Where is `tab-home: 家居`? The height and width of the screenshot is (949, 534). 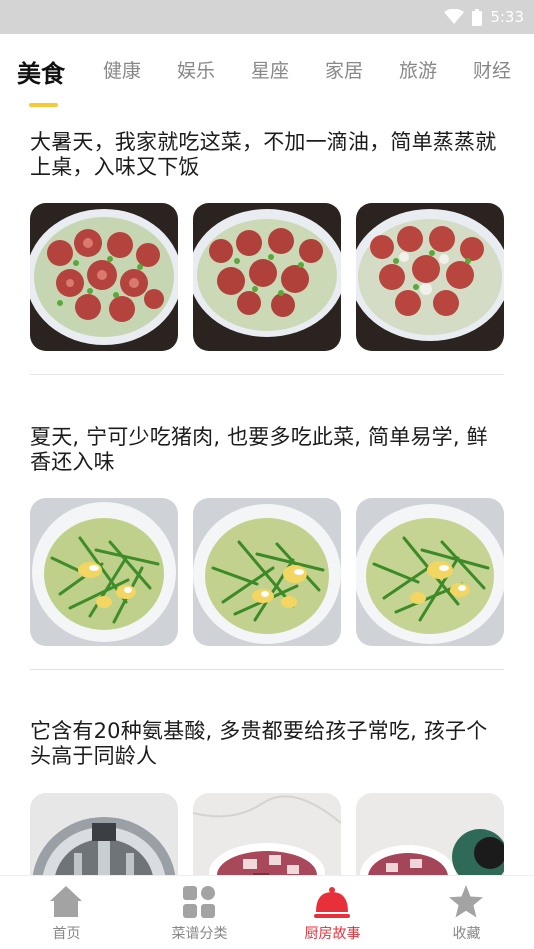 tab-home: 家居 is located at coordinates (344, 69).